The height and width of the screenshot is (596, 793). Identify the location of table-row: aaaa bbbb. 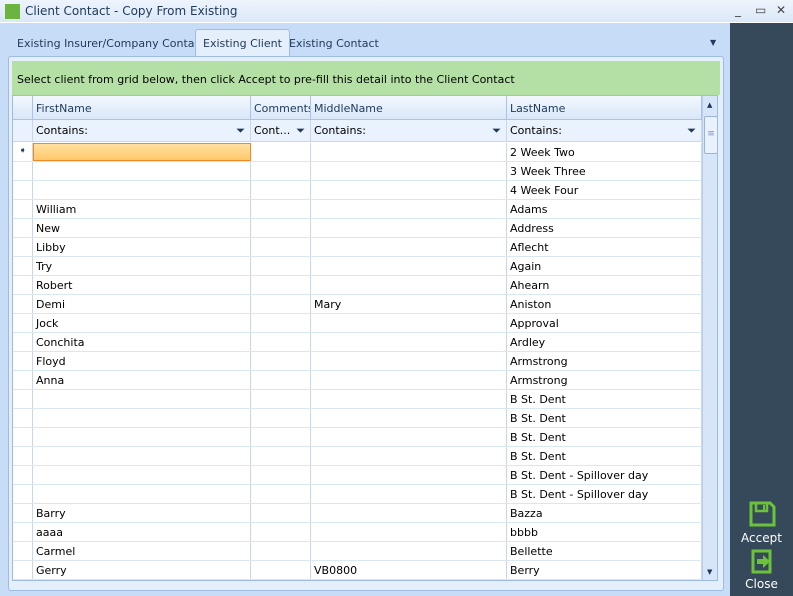
(357, 532).